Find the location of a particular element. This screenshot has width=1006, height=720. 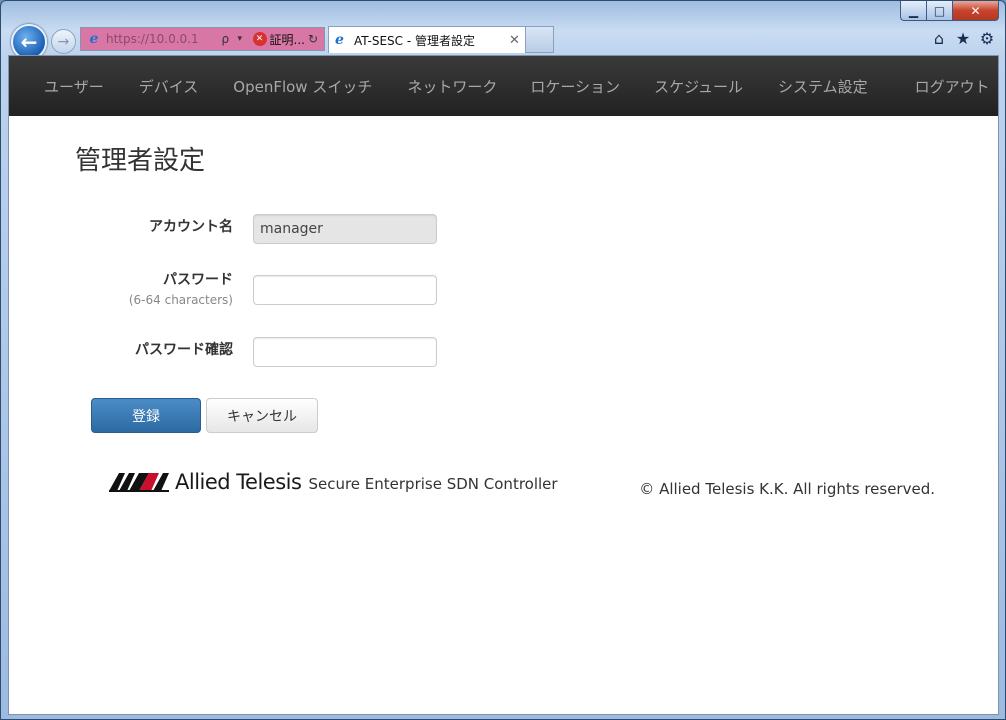

new-tab-button is located at coordinates (540, 39).